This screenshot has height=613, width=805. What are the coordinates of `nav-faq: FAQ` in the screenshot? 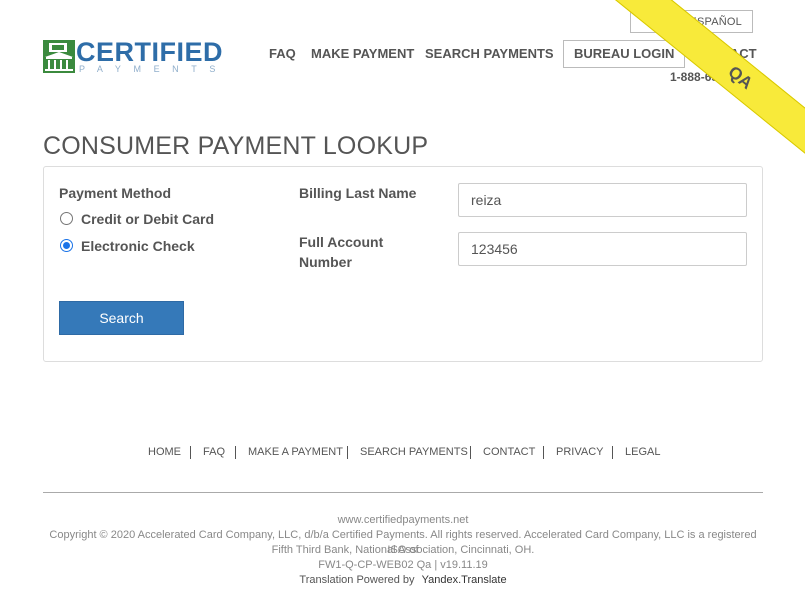 It's located at (282, 54).